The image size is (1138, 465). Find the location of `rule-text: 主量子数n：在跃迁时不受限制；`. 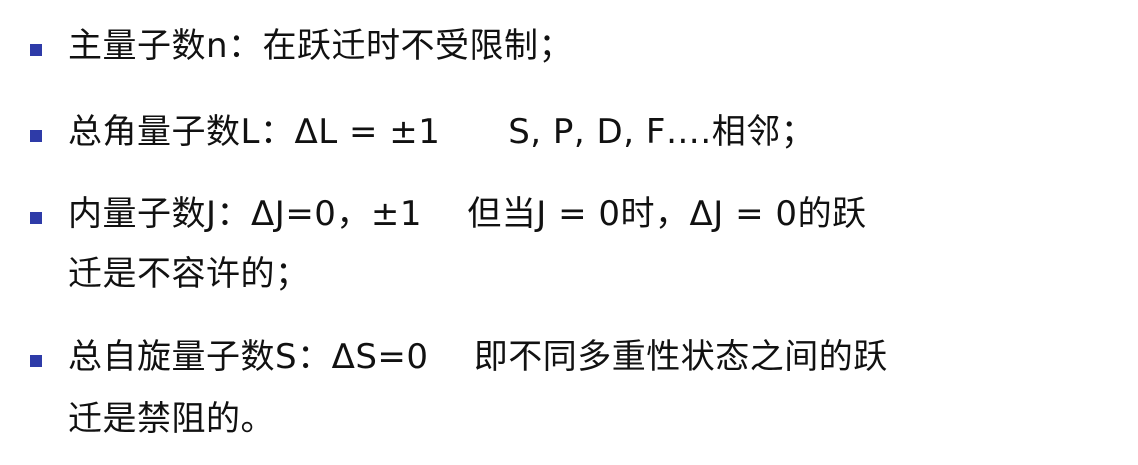

rule-text: 主量子数n：在跃迁时不受限制； is located at coordinates (321, 46).